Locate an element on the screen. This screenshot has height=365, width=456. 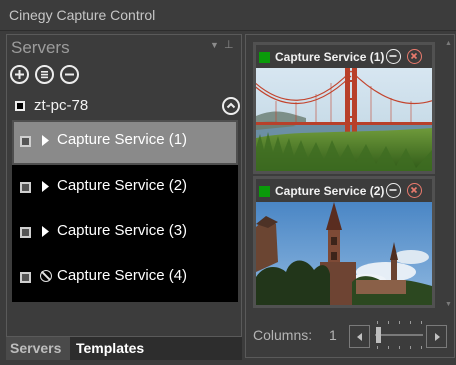
remove-server-button is located at coordinates (69, 74).